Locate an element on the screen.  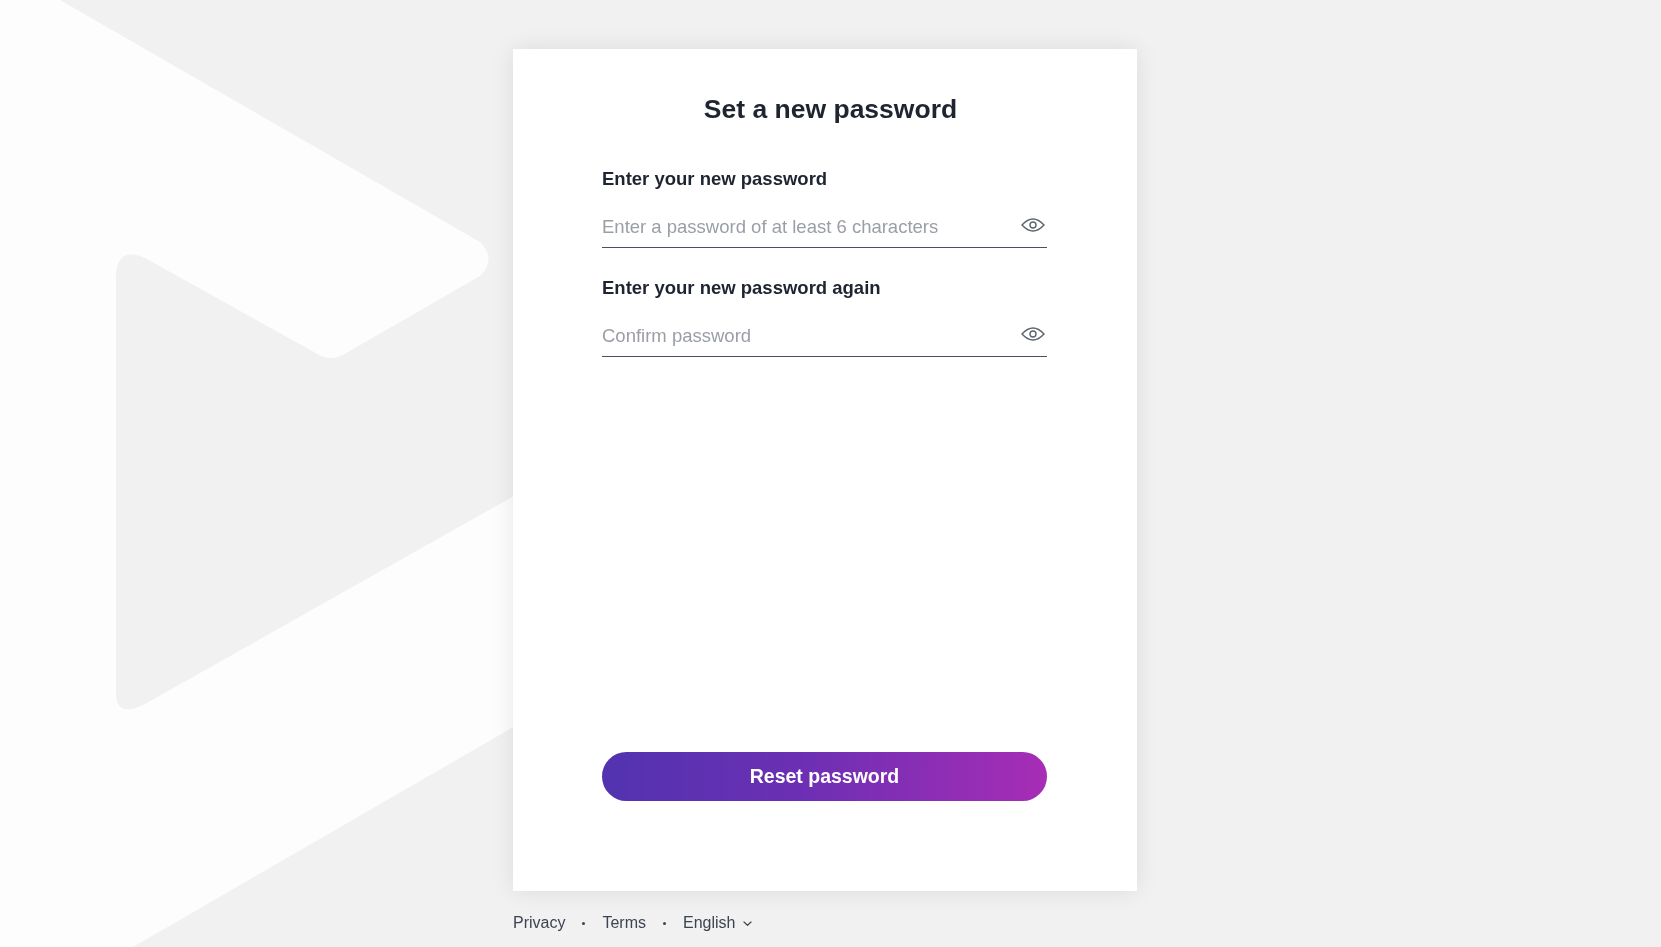
footer-link: Privacy is located at coordinates (539, 923).